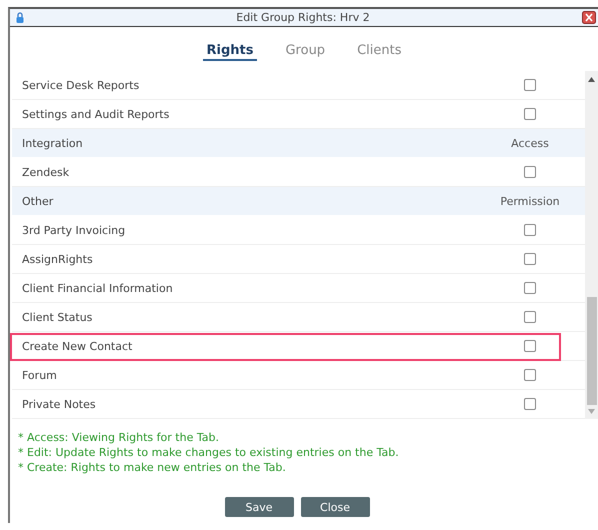  Describe the element at coordinates (57, 259) in the screenshot. I see `right-label: AssignRights` at that location.